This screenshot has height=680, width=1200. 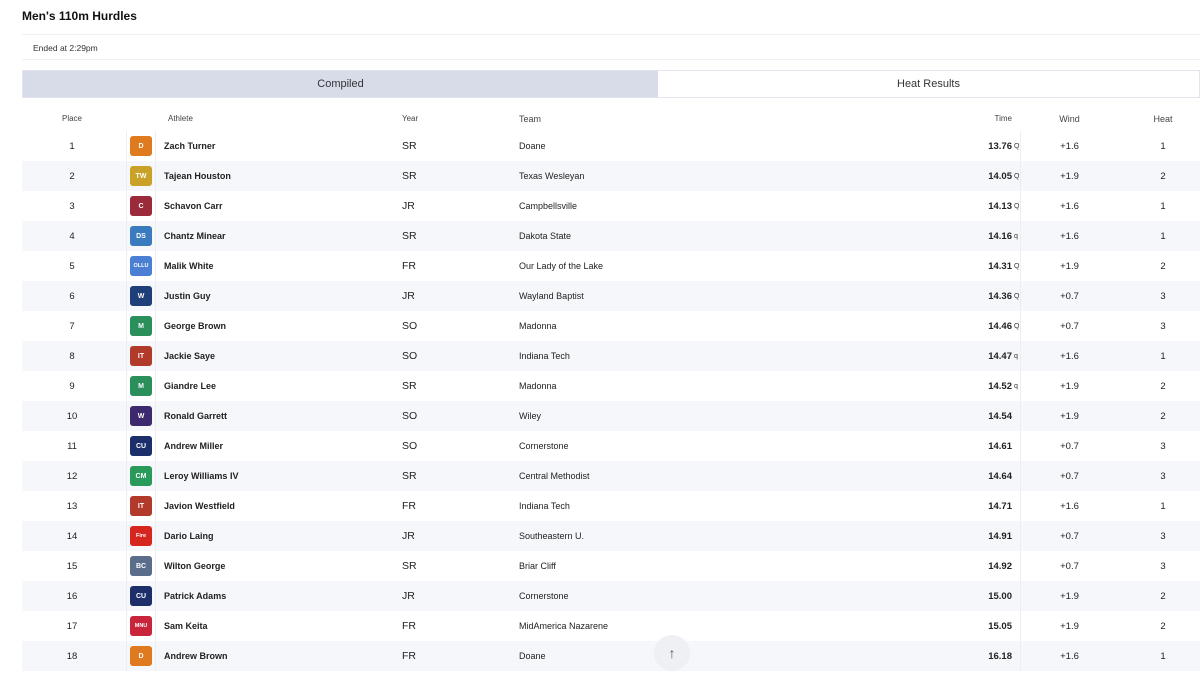 I want to click on wiley-logo-icon: W, so click(x=141, y=416).